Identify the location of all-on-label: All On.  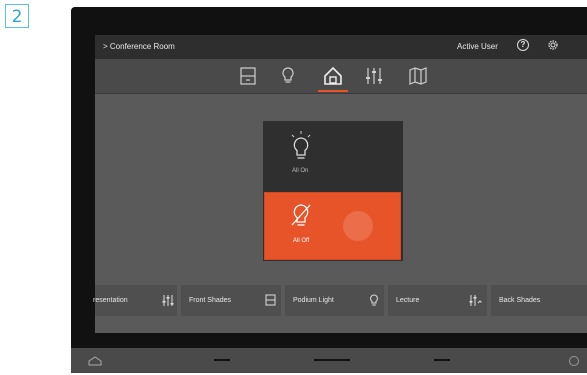
(300, 171).